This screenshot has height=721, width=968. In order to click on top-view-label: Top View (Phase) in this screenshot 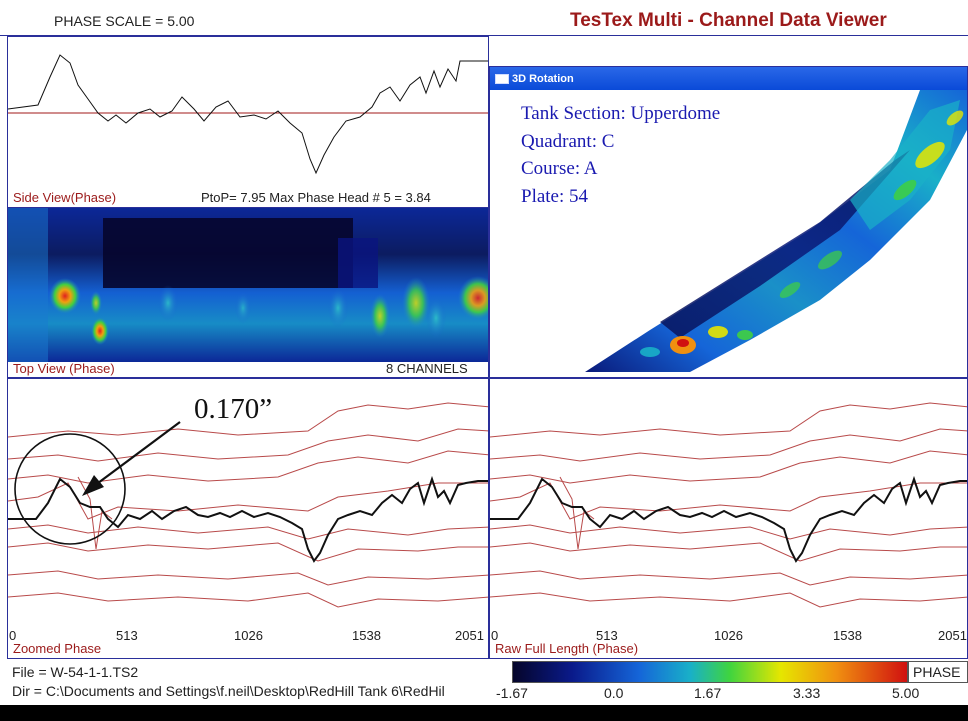, I will do `click(64, 368)`.